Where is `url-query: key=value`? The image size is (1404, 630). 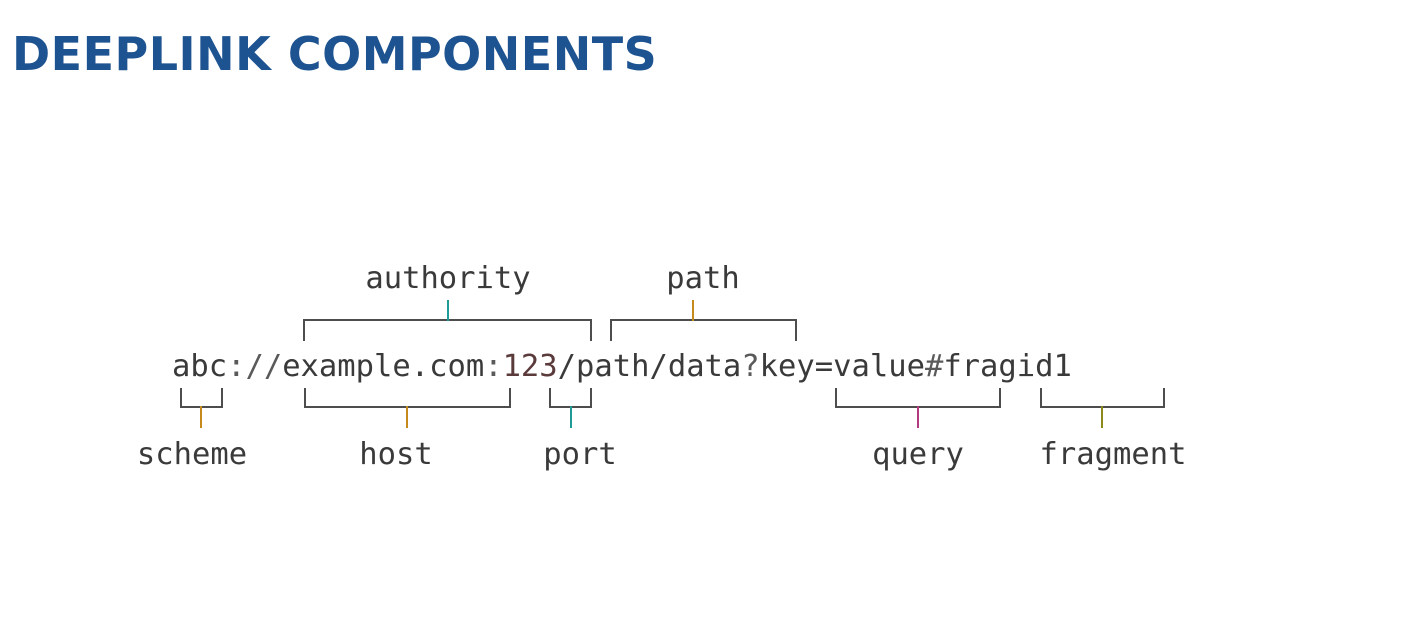 url-query: key=value is located at coordinates (842, 366).